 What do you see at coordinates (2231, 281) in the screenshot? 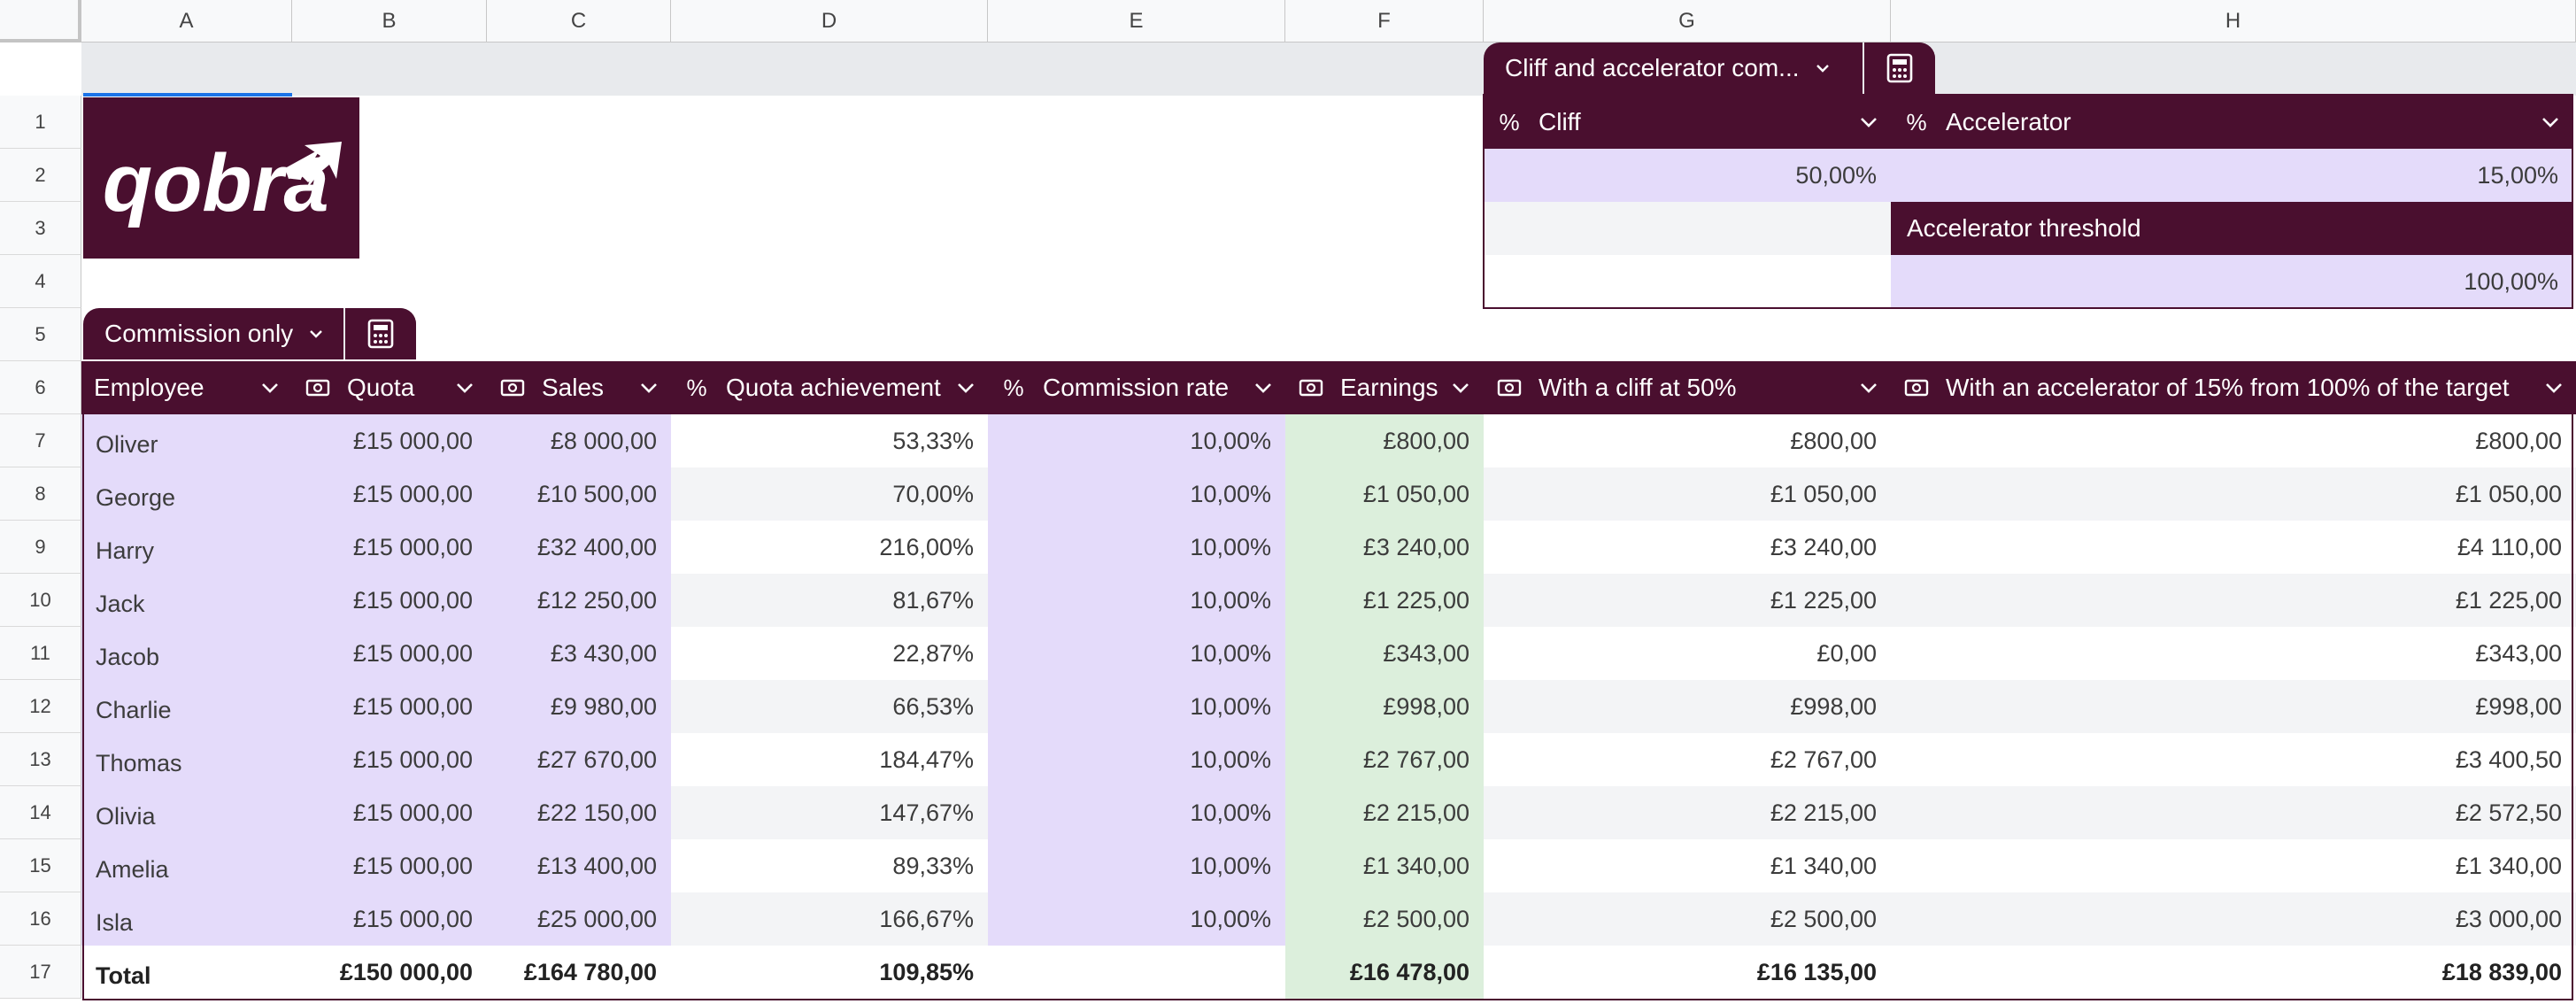
I see `threshold-value: 100,00%` at bounding box center [2231, 281].